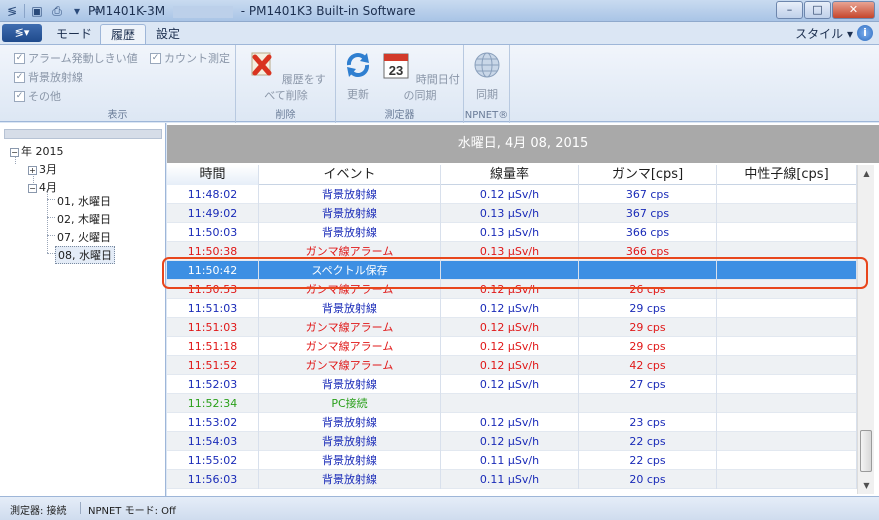  What do you see at coordinates (84, 219) in the screenshot?
I see `tree-item-day-02: 02, 木曜日` at bounding box center [84, 219].